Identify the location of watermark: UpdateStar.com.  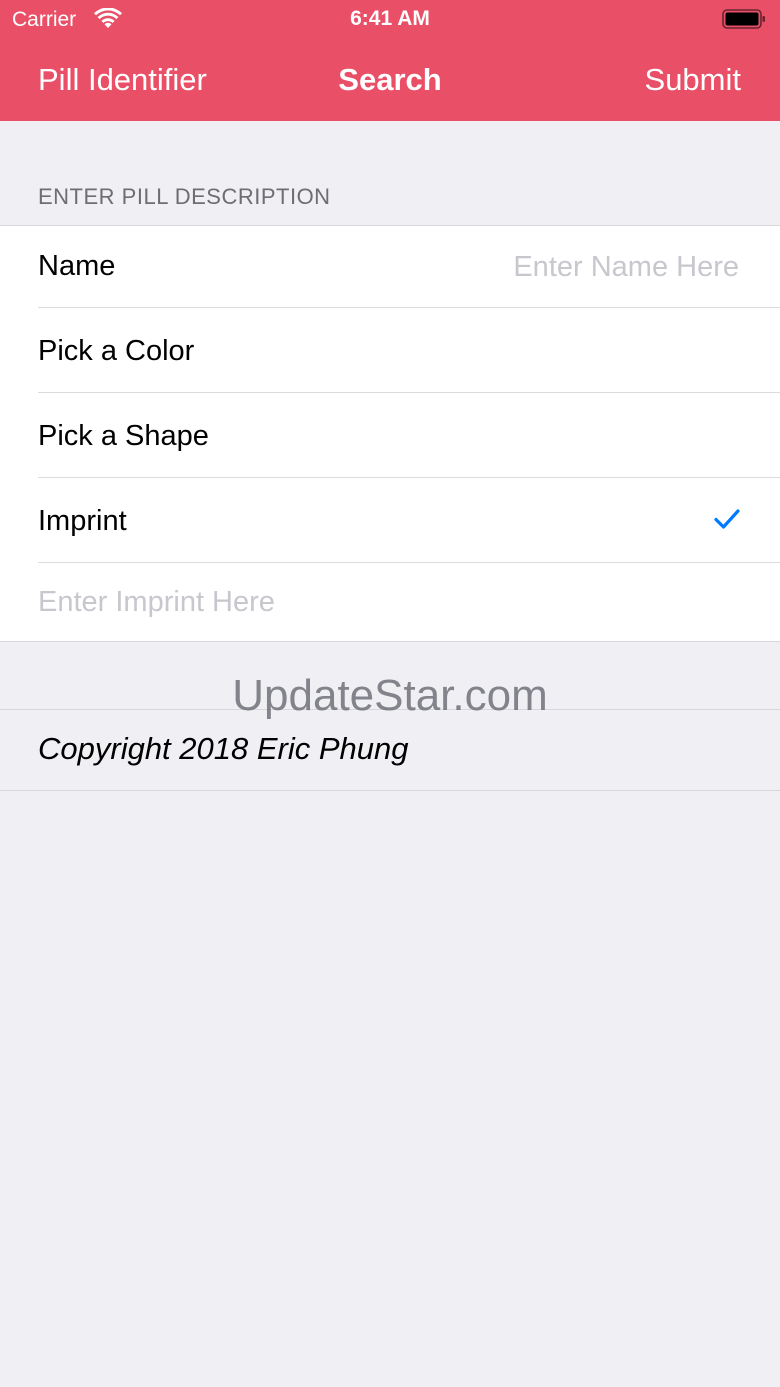
(390, 695).